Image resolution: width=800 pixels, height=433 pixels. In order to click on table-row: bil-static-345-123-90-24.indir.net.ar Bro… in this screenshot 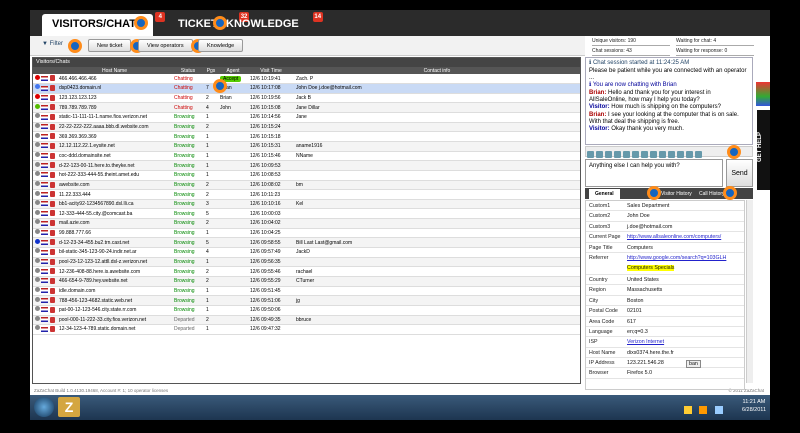, I will do `click(306, 252)`.